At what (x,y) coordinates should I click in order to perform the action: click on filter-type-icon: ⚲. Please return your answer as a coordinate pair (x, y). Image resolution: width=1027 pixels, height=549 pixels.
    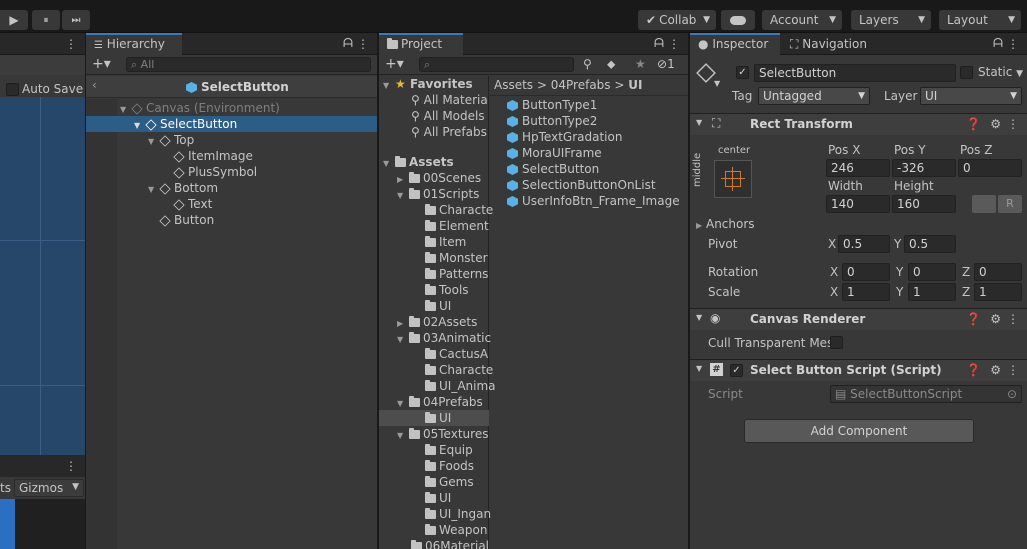
    Looking at the image, I should click on (587, 64).